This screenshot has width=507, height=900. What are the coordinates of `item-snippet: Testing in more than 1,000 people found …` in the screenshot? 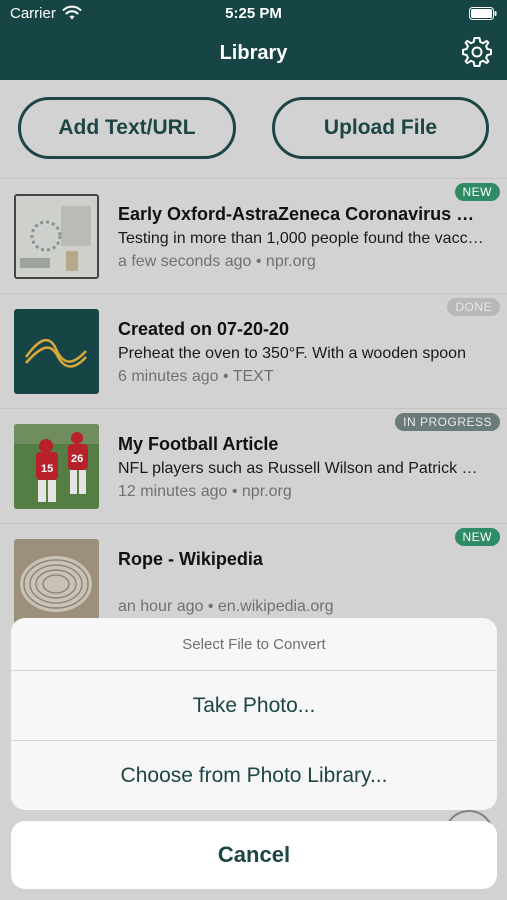 It's located at (301, 238).